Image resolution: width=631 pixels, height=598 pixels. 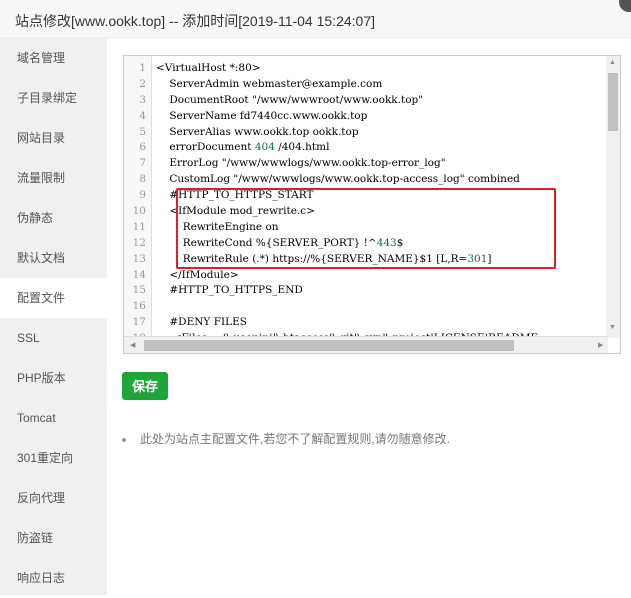 I want to click on text-token: /404.html, so click(x=302, y=147).